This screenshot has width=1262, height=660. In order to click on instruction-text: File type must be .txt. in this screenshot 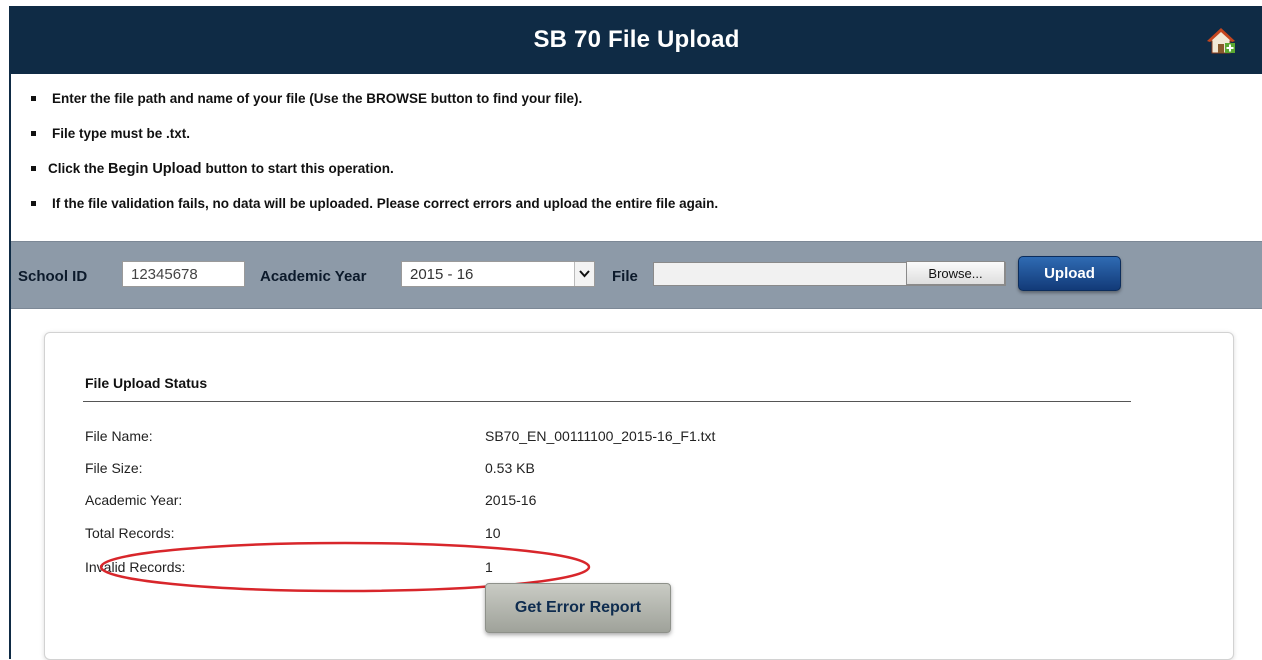, I will do `click(121, 133)`.